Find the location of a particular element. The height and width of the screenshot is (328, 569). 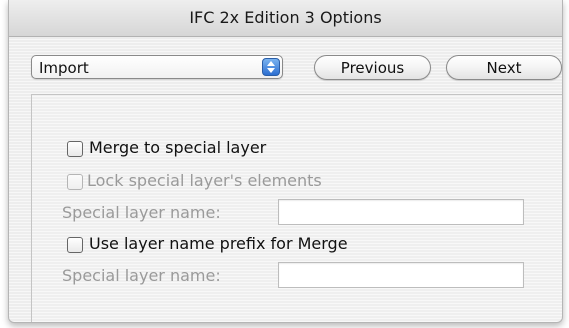

use-prefix-merge-checkbox is located at coordinates (75, 245).